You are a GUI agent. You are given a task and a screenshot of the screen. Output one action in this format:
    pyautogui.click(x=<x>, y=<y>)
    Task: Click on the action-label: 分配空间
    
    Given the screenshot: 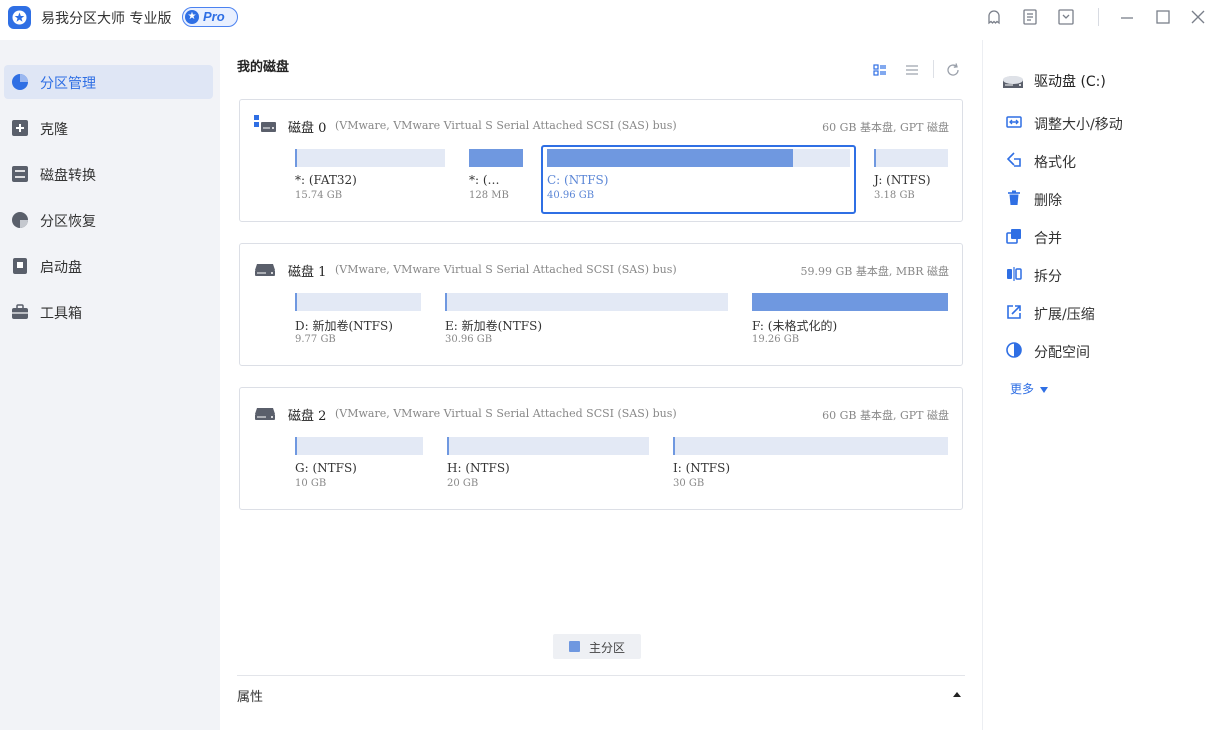 What is the action you would take?
    pyautogui.click(x=1062, y=353)
    